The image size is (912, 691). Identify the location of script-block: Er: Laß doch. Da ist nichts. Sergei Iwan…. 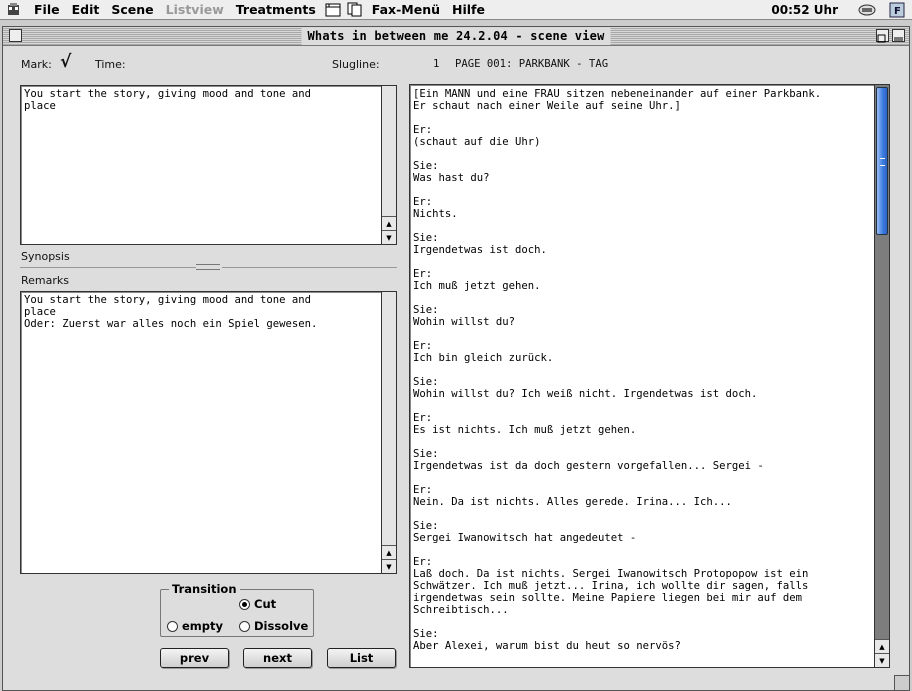
(642, 586).